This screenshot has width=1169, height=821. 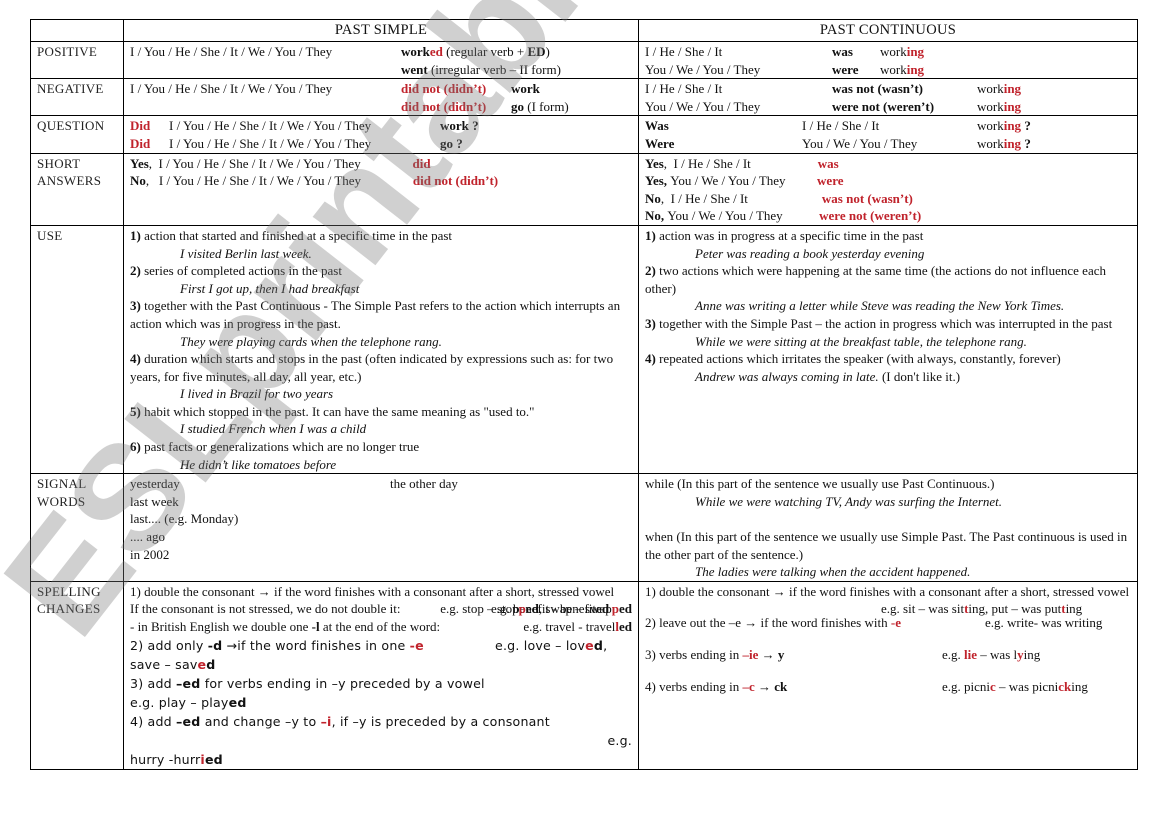 I want to click on eg: e.g., so click(x=953, y=654).